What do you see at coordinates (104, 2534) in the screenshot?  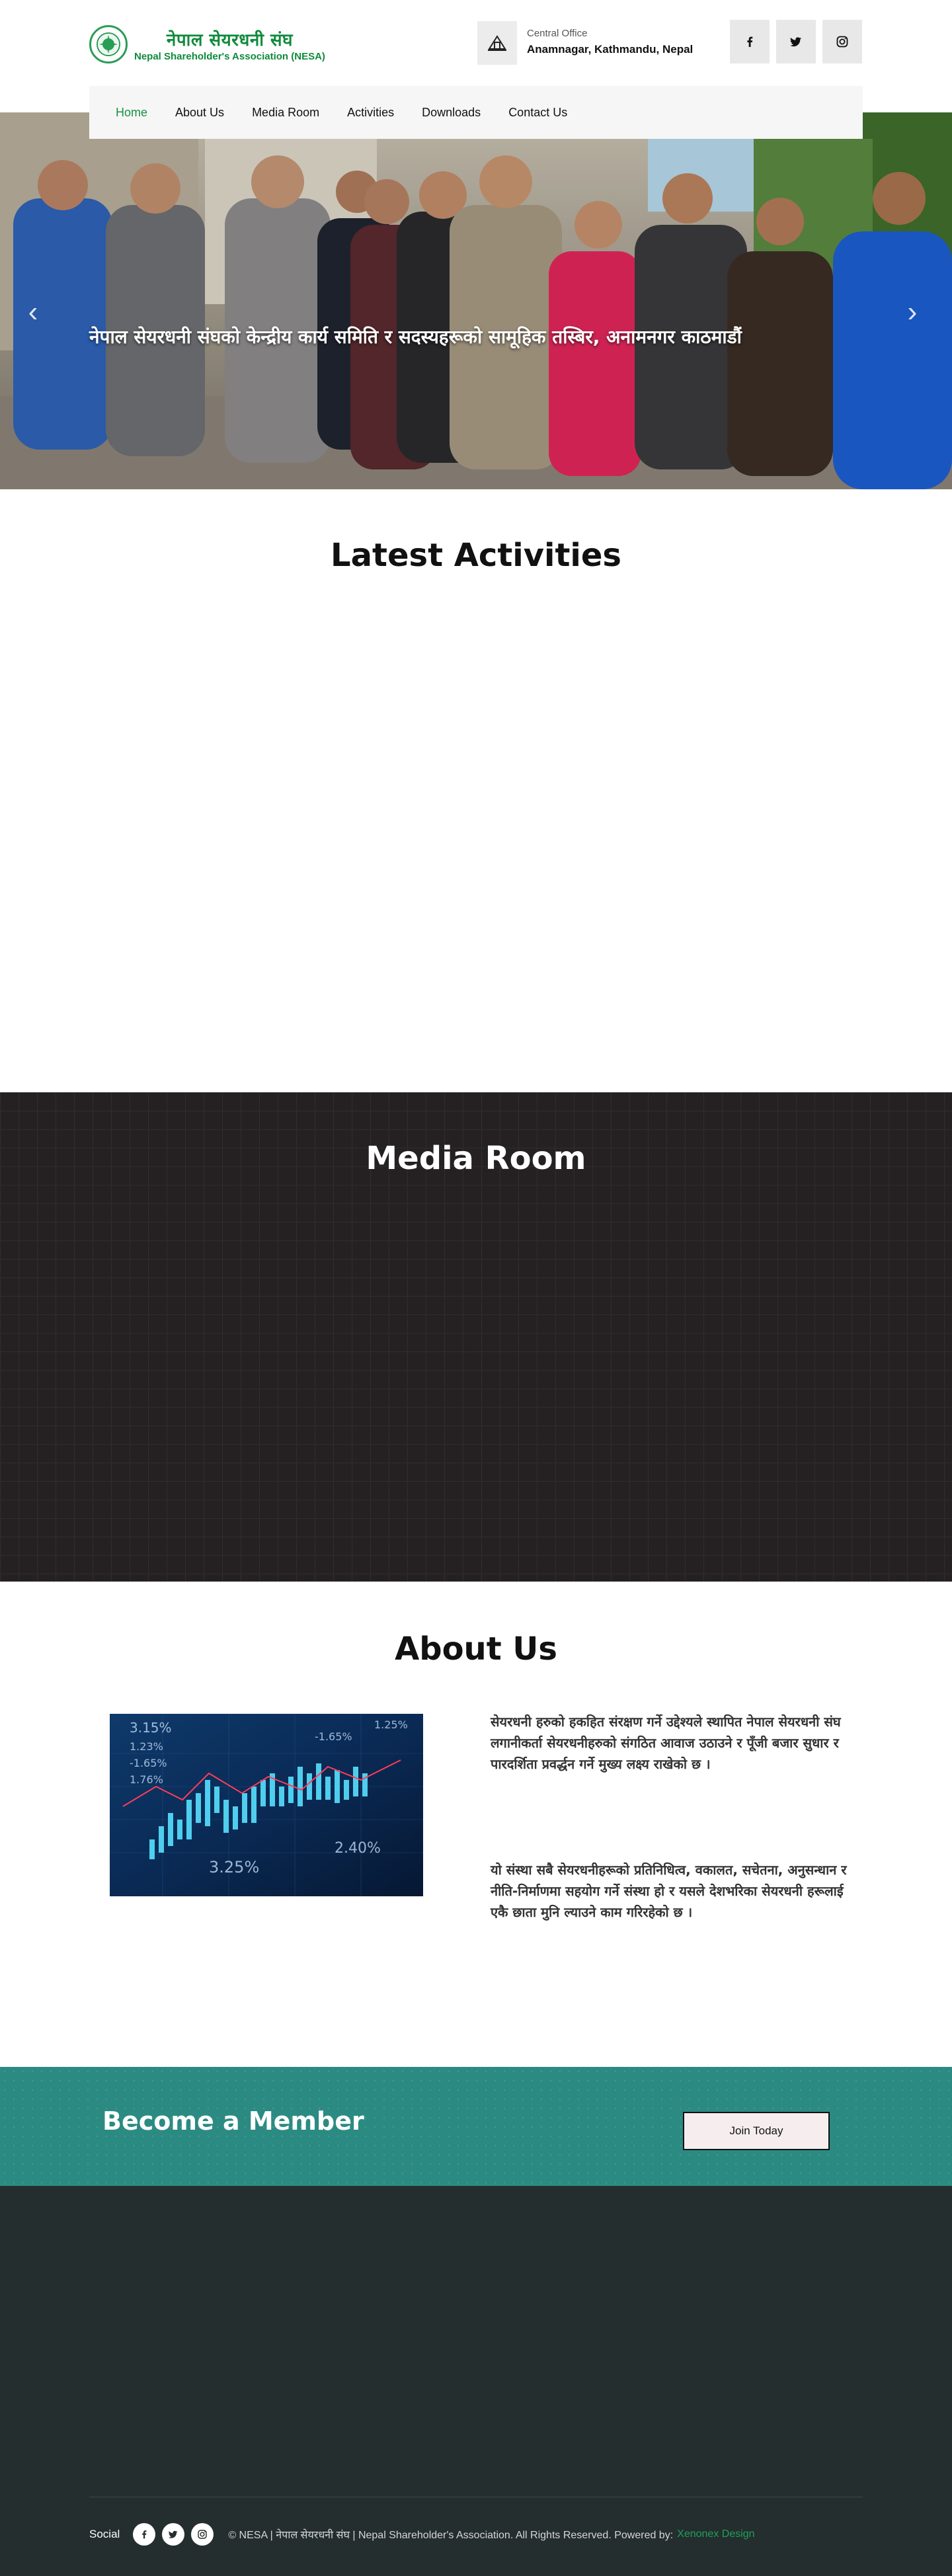 I see `footer-social-label: Social` at bounding box center [104, 2534].